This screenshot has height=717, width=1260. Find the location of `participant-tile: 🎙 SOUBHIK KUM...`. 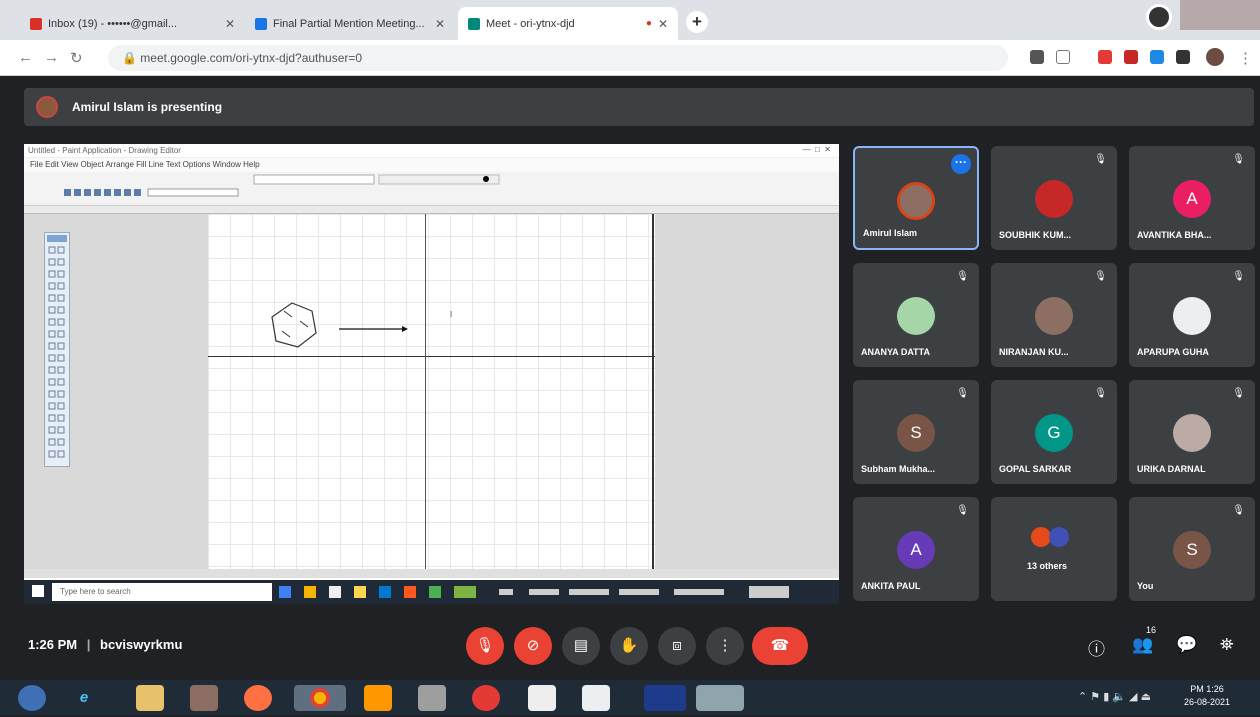

participant-tile: 🎙 SOUBHIK KUM... is located at coordinates (1054, 198).